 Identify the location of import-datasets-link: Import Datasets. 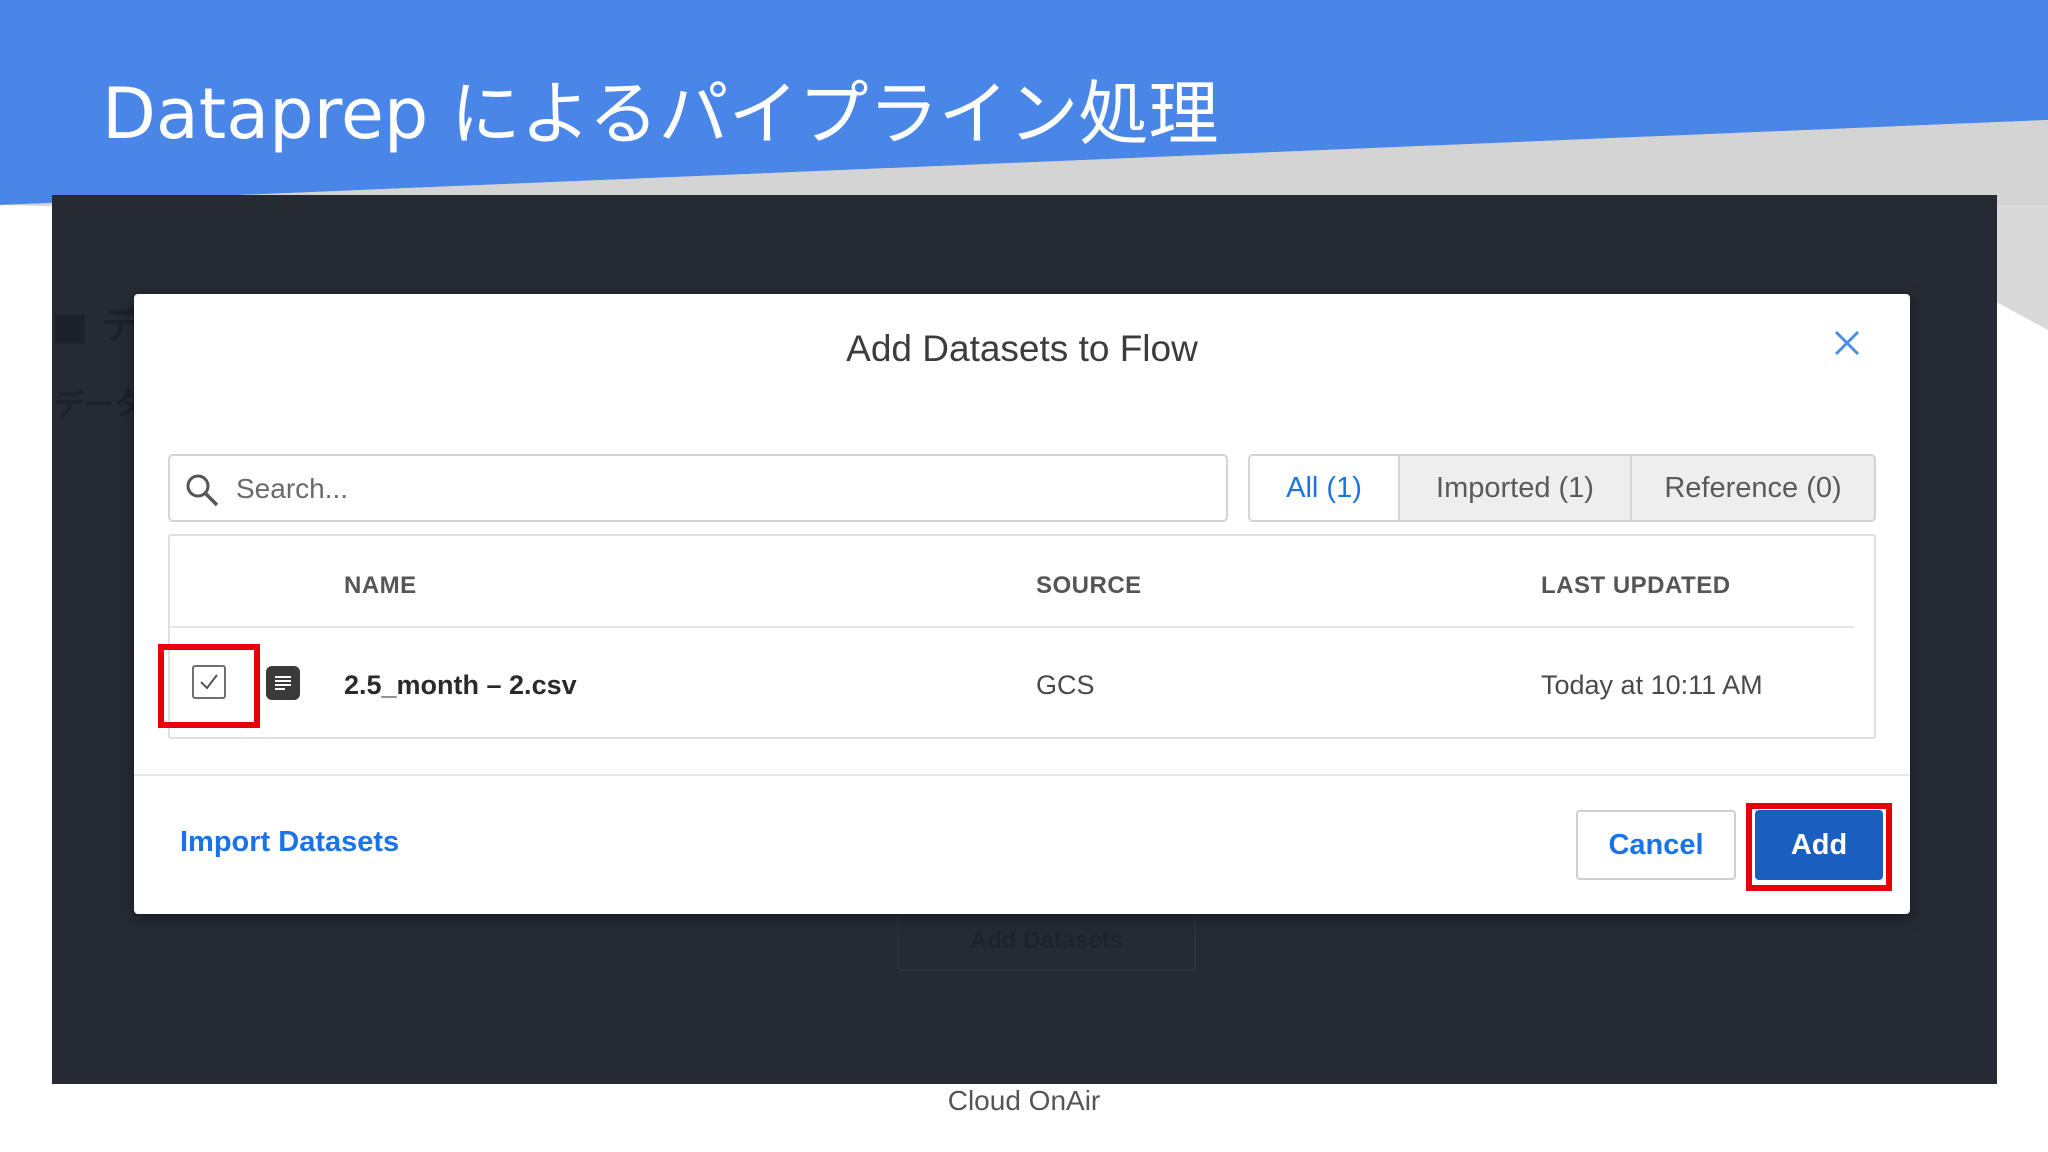
(289, 842).